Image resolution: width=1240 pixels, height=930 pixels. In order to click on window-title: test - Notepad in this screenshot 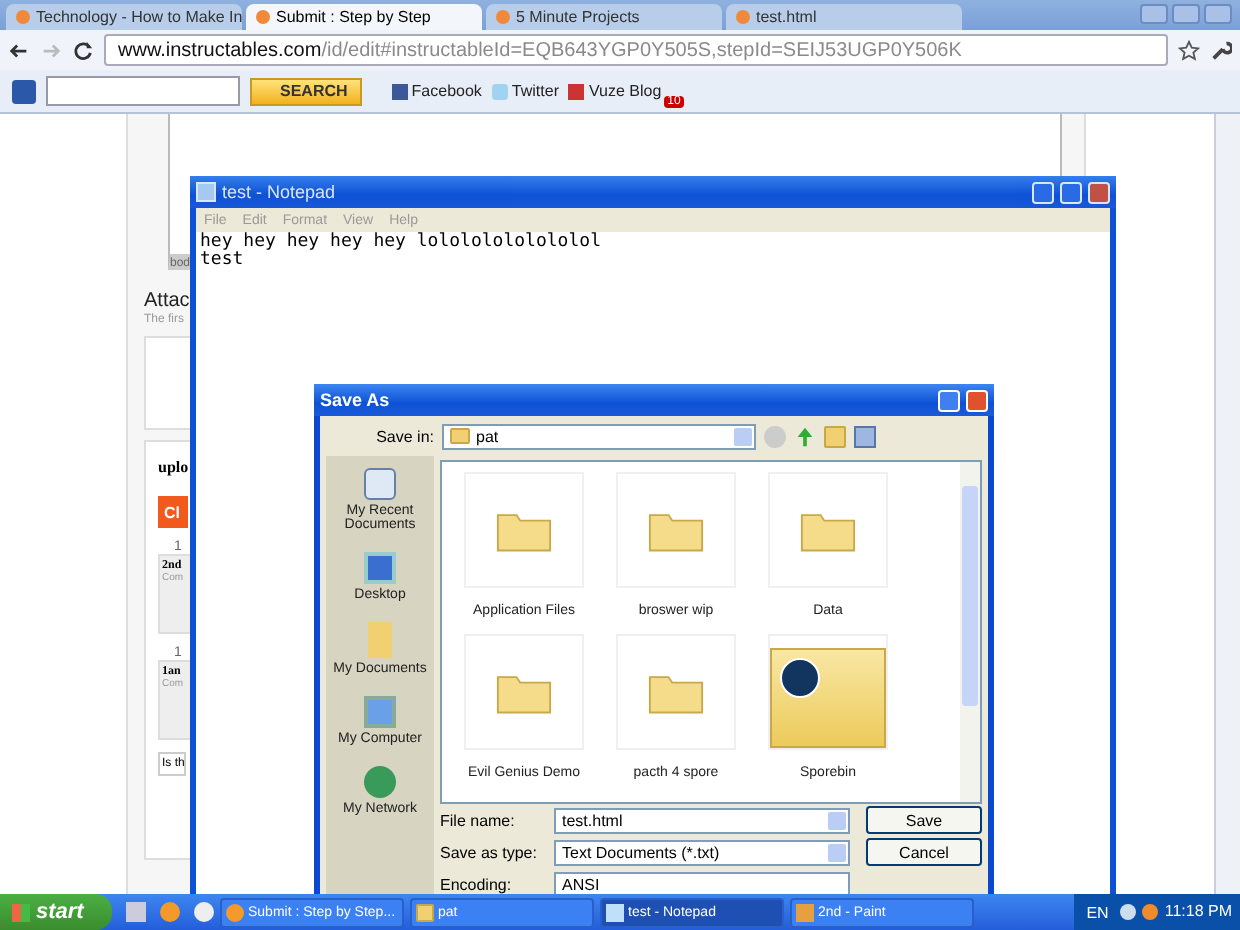, I will do `click(280, 192)`.